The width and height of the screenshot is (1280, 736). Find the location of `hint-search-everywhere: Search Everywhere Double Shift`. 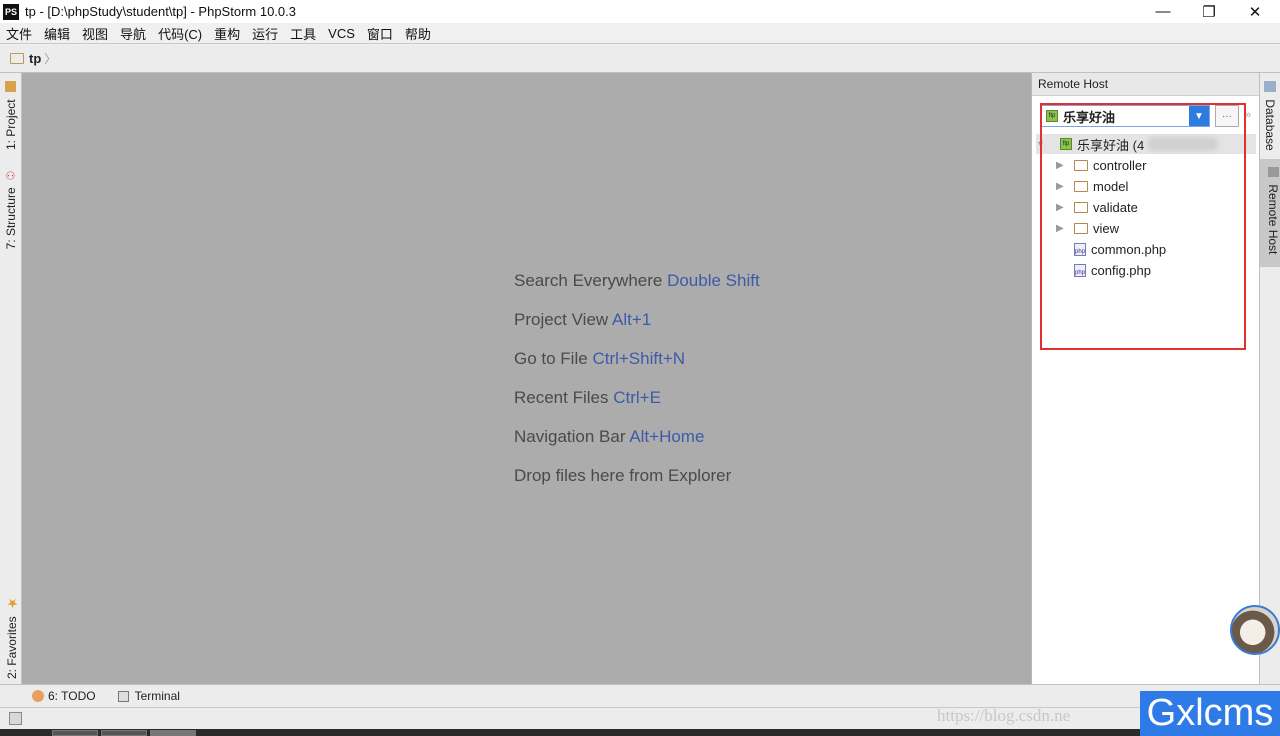

hint-search-everywhere: Search Everywhere Double Shift is located at coordinates (637, 281).